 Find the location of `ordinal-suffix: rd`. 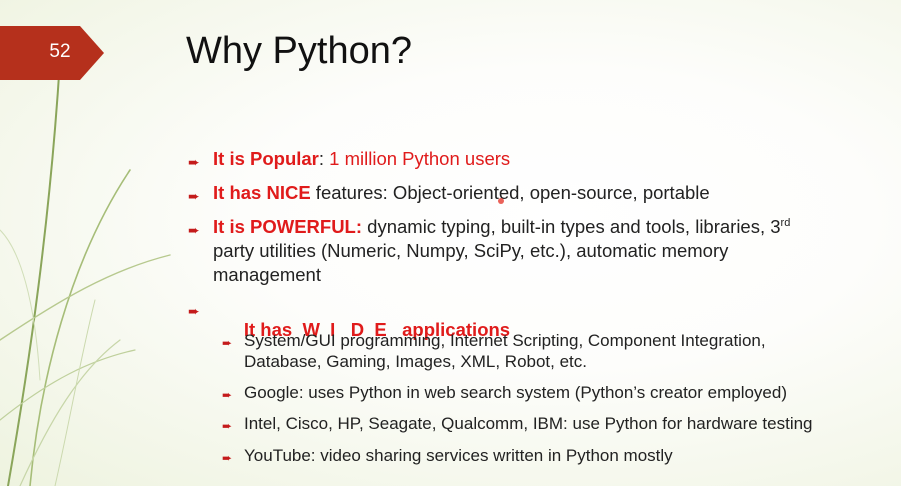

ordinal-suffix: rd is located at coordinates (785, 222).